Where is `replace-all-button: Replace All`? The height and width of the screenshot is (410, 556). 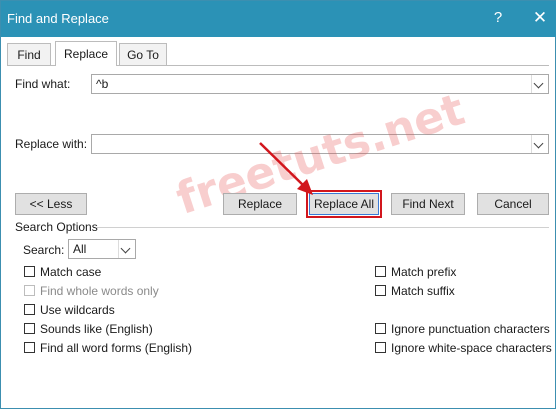 replace-all-button: Replace All is located at coordinates (344, 204).